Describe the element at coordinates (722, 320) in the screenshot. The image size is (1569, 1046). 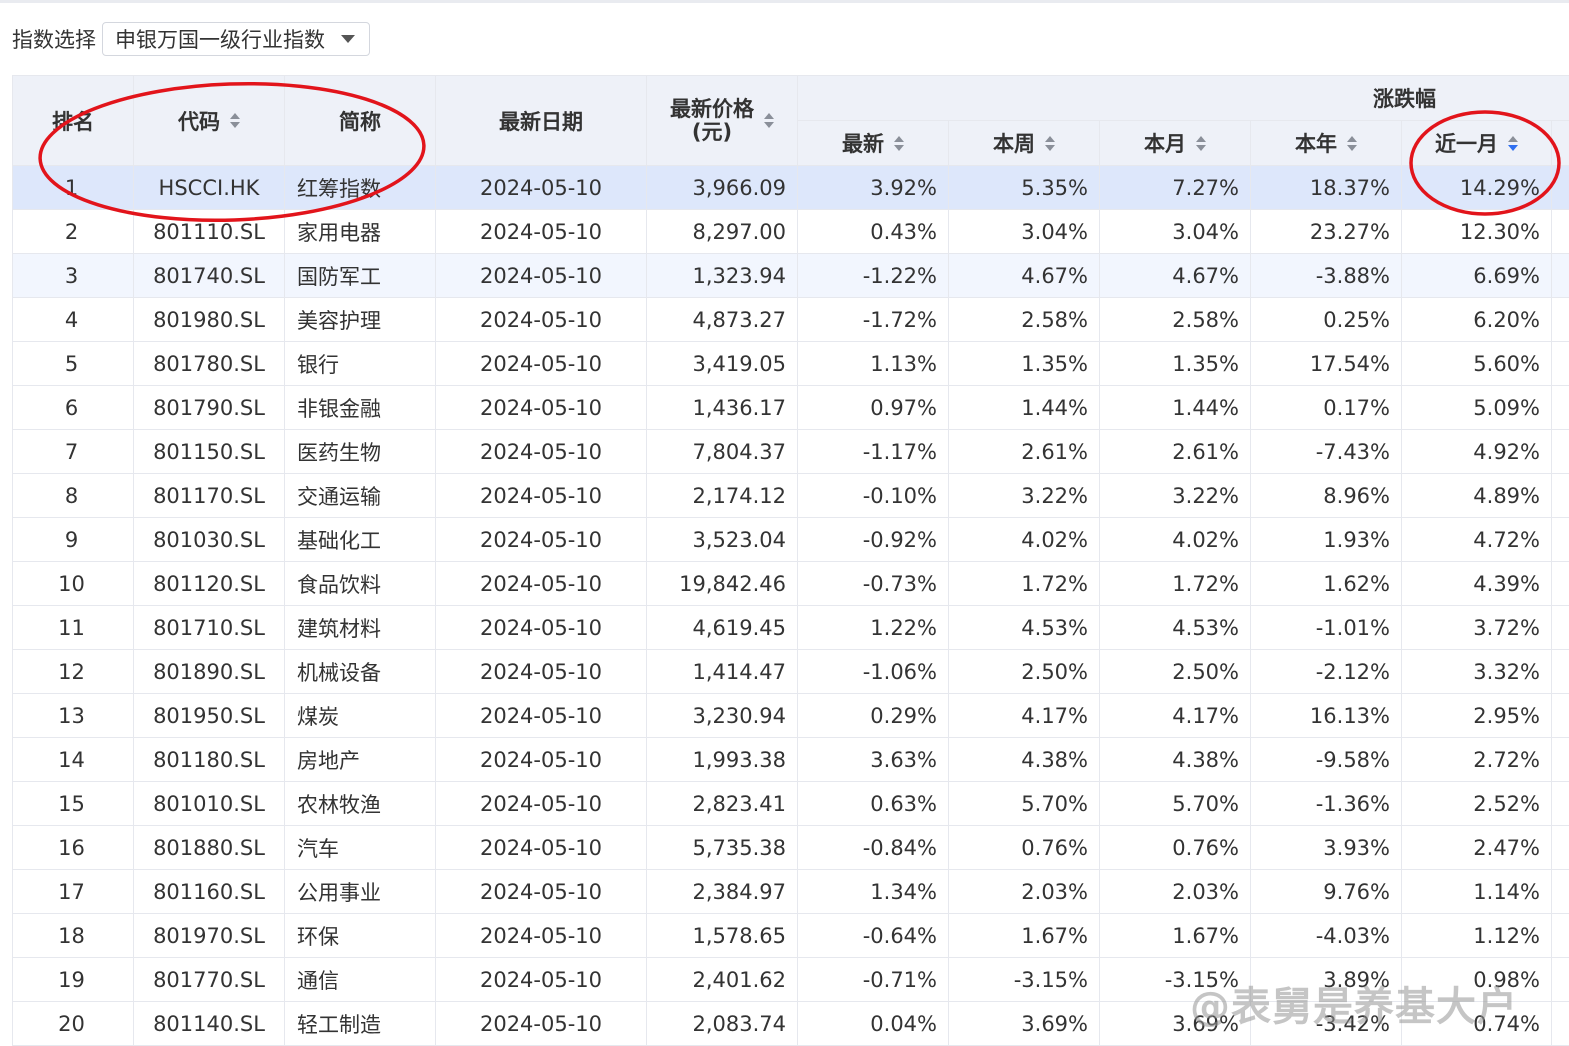
I see `cell-price: 4,873.27` at that location.